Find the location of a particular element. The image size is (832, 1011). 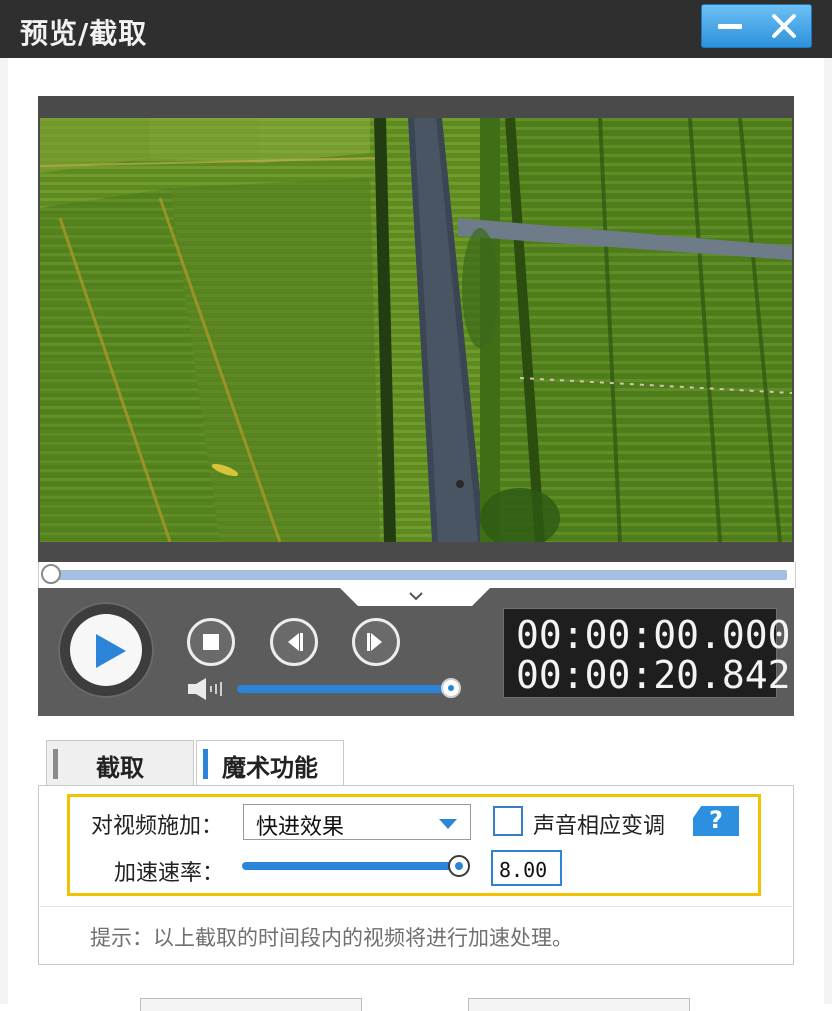

speed-slider-knob is located at coordinates (459, 866).